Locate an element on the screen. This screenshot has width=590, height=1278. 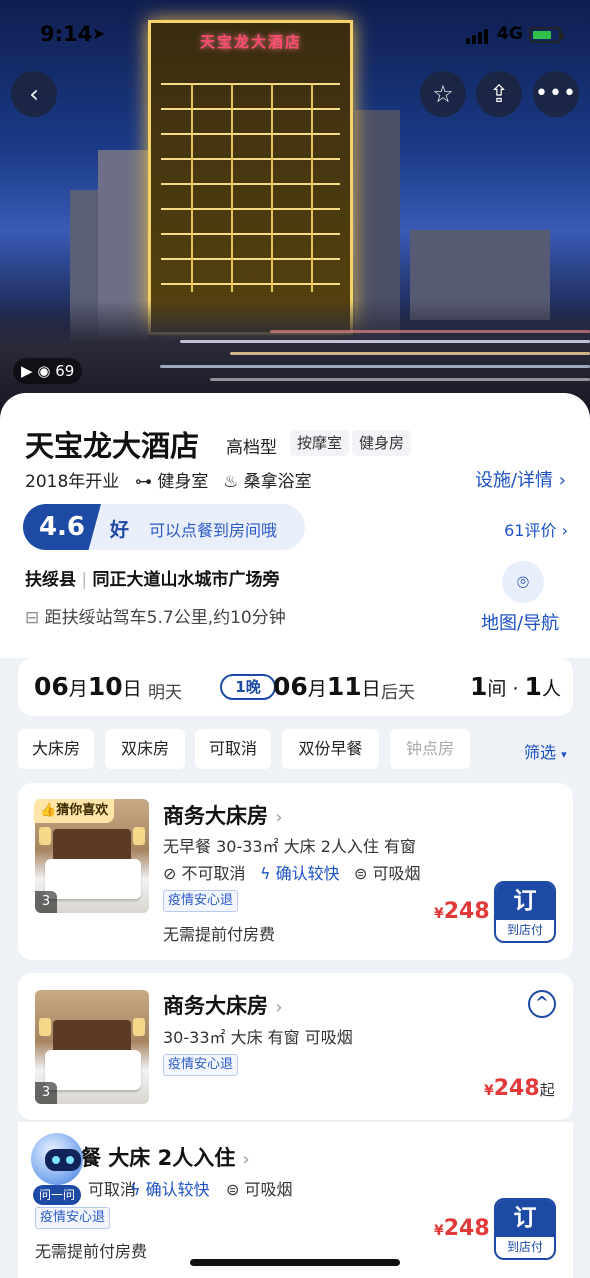
location-arrow-icon: ➤ is located at coordinates (99, 33).